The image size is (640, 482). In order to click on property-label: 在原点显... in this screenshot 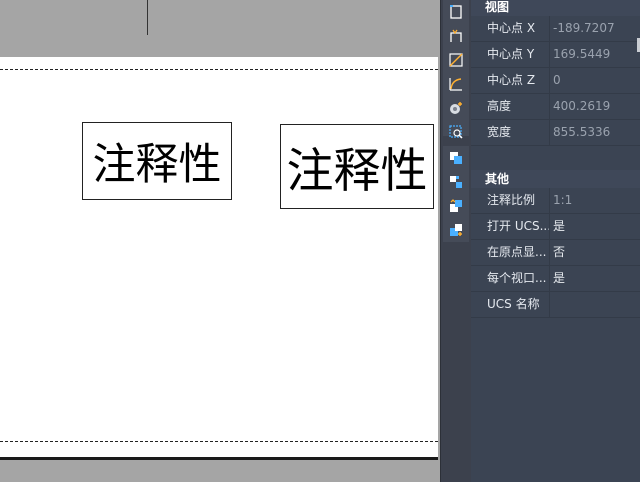, I will do `click(510, 252)`.